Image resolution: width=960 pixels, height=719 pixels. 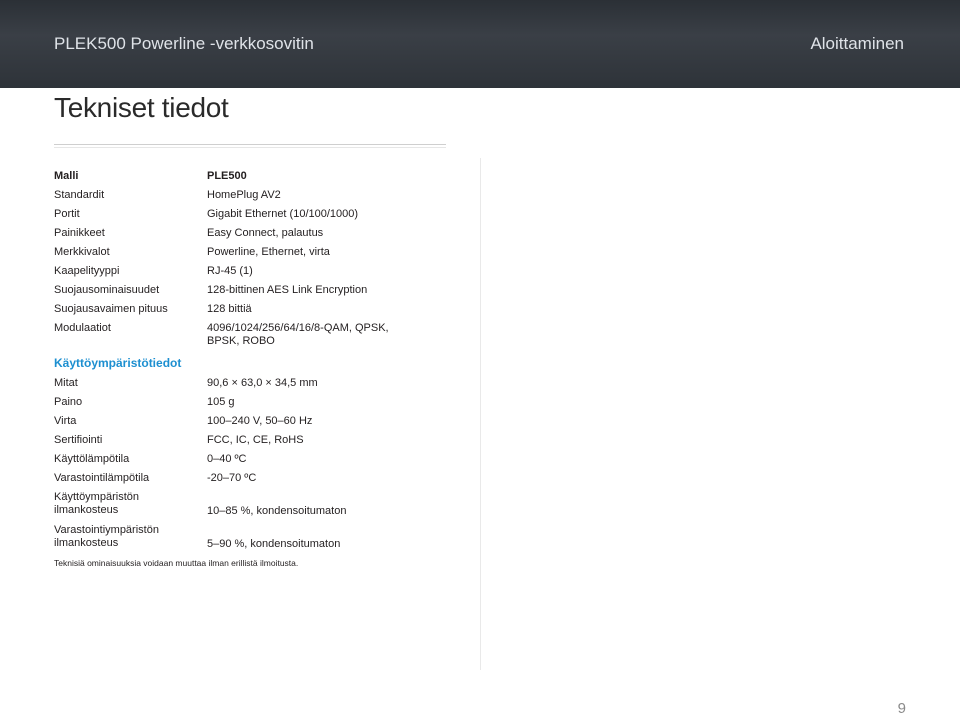 I want to click on spec-value: 128 bittiä, so click(x=229, y=309).